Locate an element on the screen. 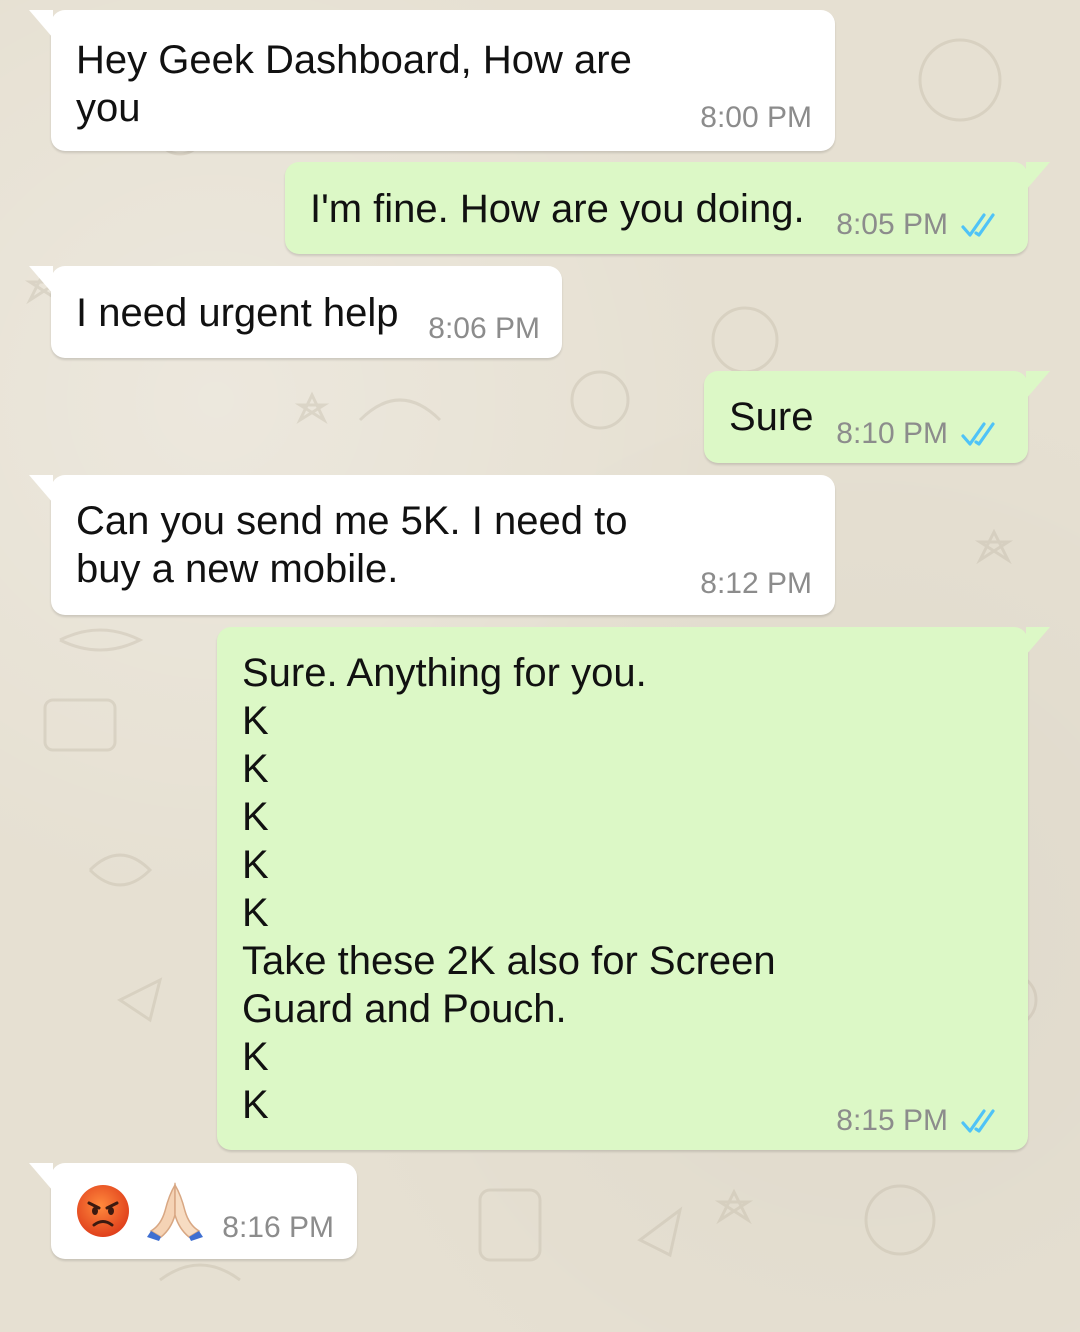 This screenshot has width=1080, height=1332. angry-face-emoji is located at coordinates (103, 1211).